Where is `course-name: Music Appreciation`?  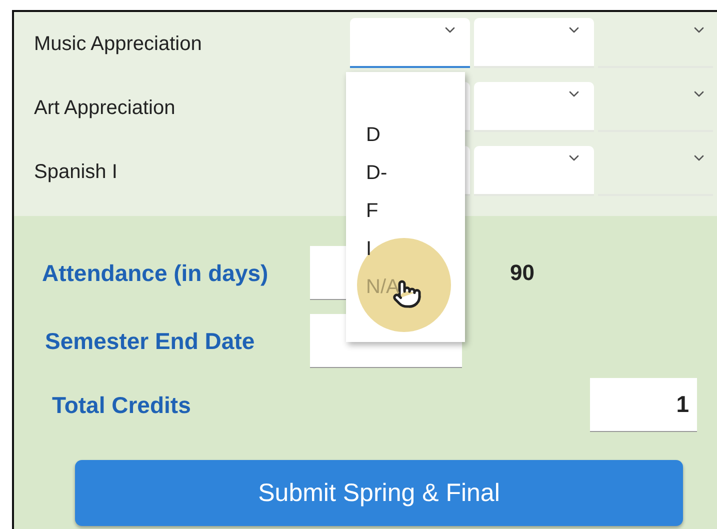
course-name: Music Appreciation is located at coordinates (118, 44).